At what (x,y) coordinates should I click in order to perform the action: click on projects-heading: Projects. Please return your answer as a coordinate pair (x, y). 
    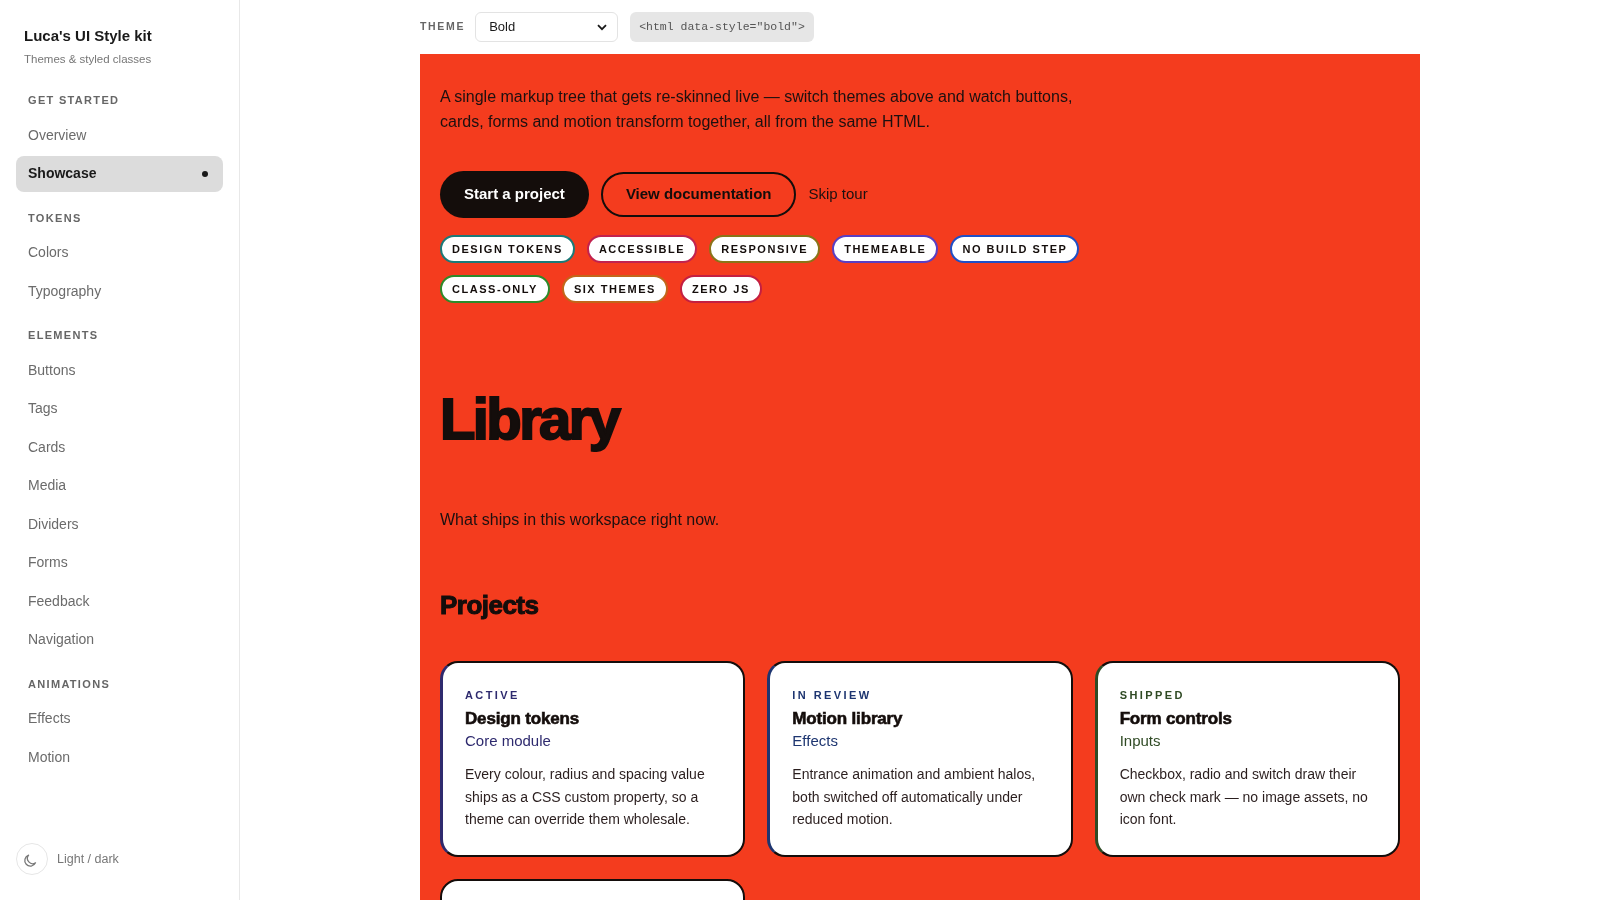
    Looking at the image, I should click on (490, 605).